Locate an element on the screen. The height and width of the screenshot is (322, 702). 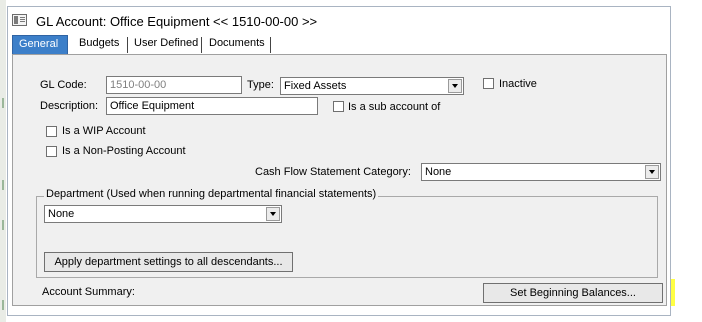
sub-account-checkbox is located at coordinates (338, 106).